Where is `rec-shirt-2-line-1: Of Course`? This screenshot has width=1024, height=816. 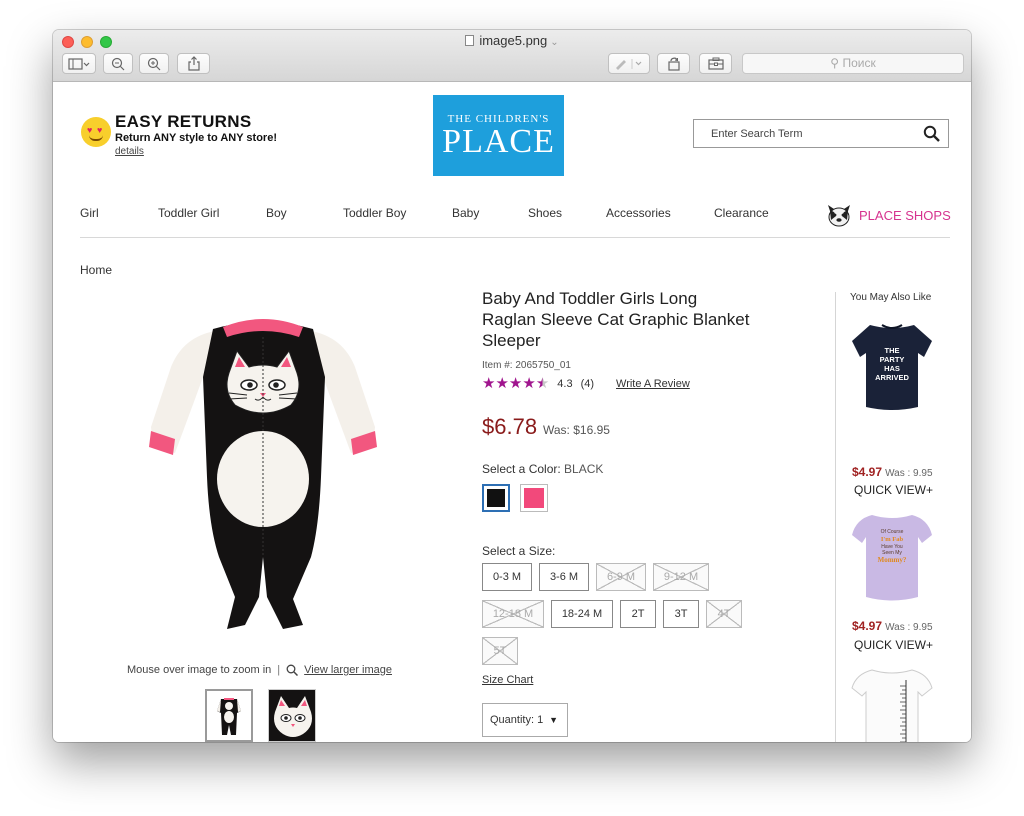
rec-shirt-2-line-1: Of Course is located at coordinates (892, 532).